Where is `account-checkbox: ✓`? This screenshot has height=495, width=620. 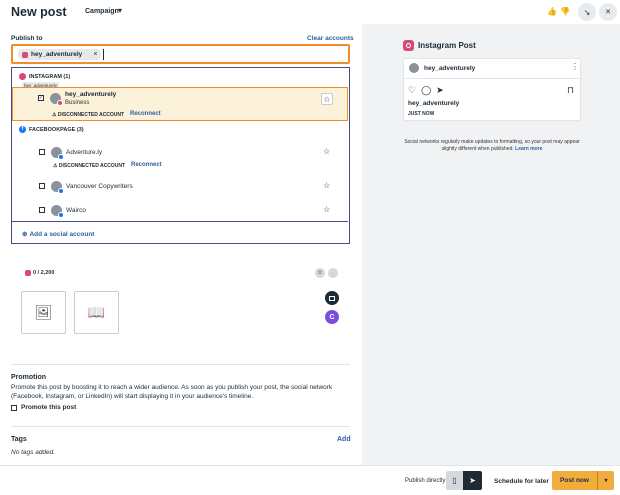
account-checkbox: ✓ is located at coordinates (41, 98).